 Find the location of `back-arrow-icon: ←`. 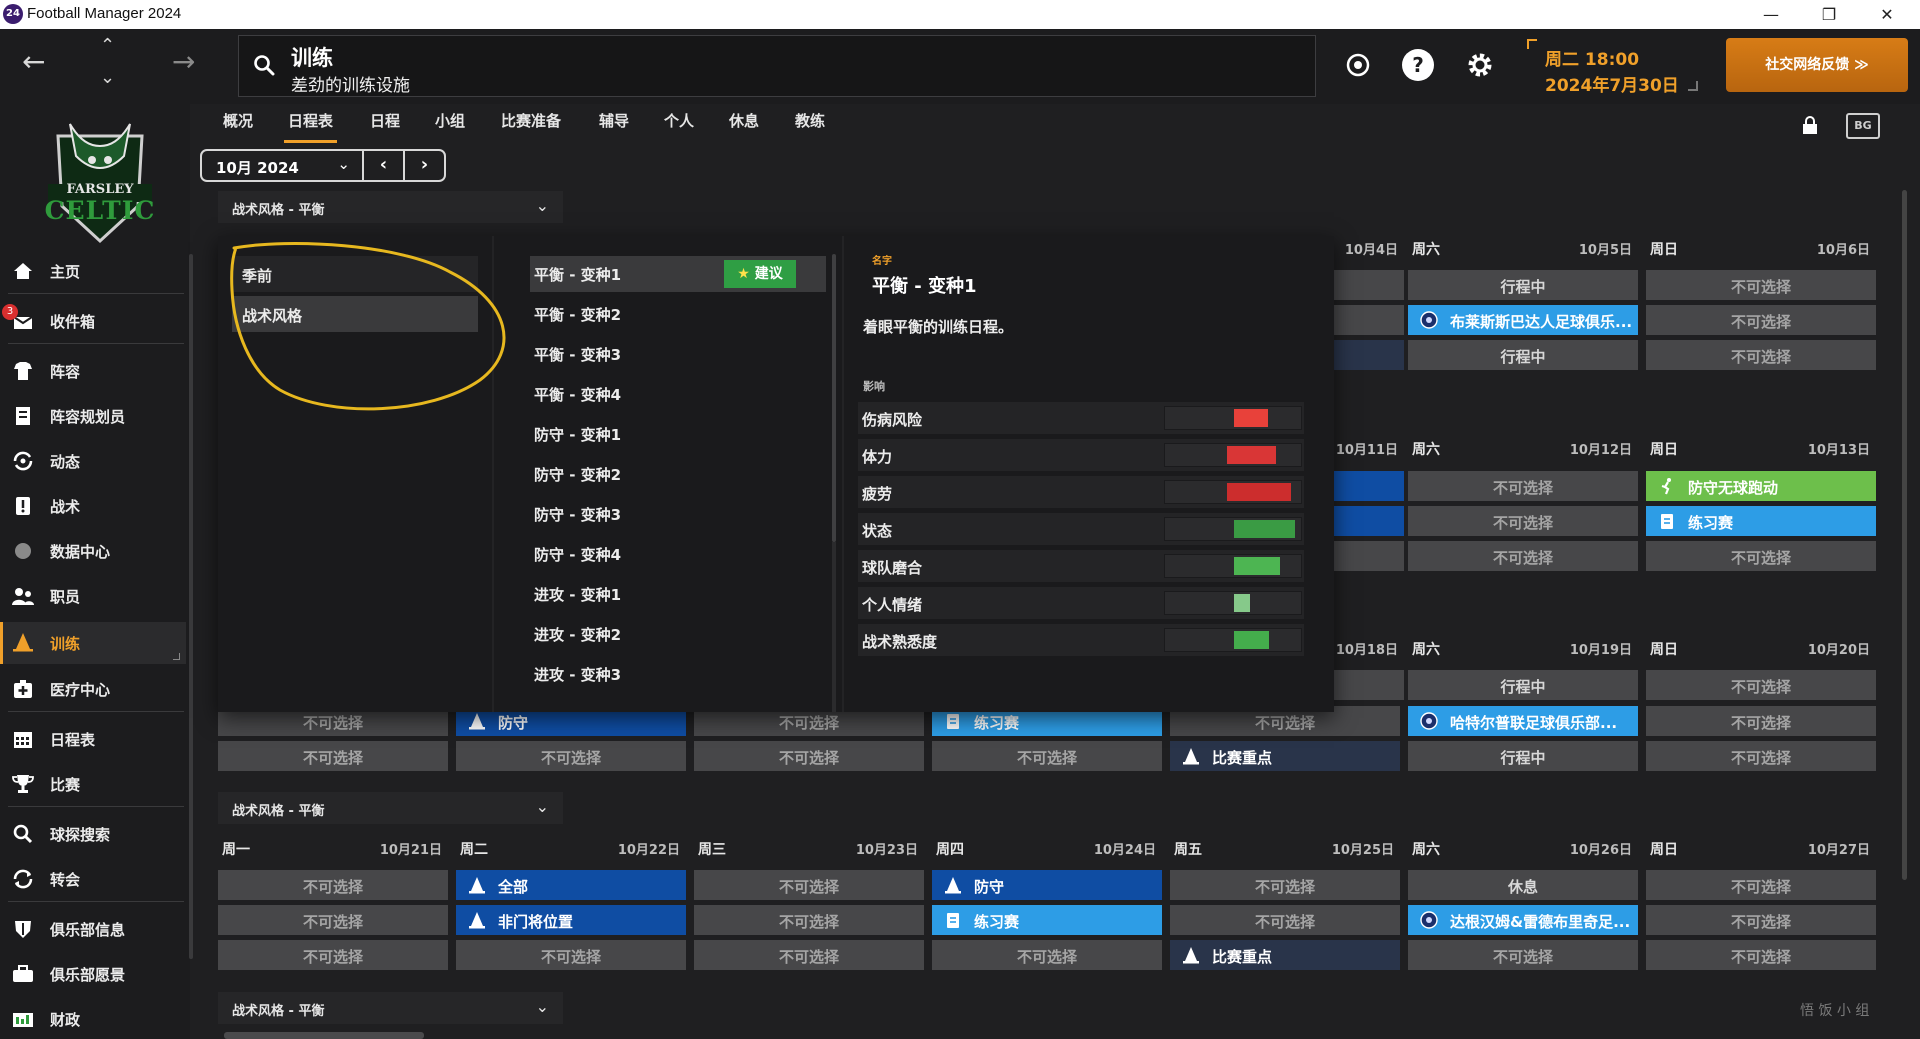

back-arrow-icon: ← is located at coordinates (33, 61).